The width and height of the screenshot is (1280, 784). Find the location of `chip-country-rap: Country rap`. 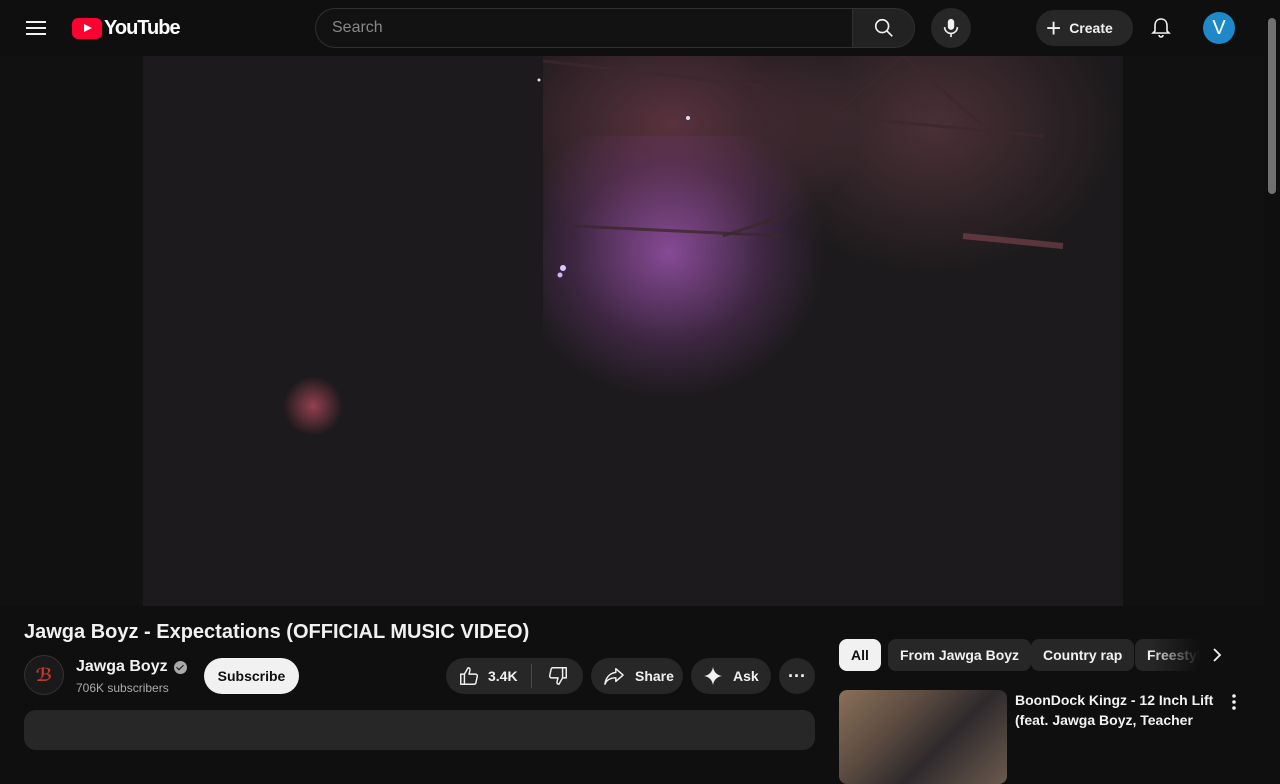

chip-country-rap: Country rap is located at coordinates (1083, 655).